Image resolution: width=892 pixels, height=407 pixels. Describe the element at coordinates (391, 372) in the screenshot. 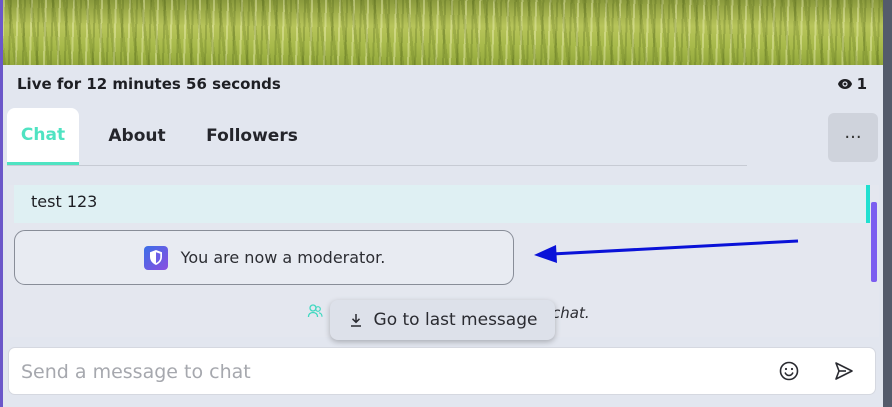

I see `chat-message-input` at that location.